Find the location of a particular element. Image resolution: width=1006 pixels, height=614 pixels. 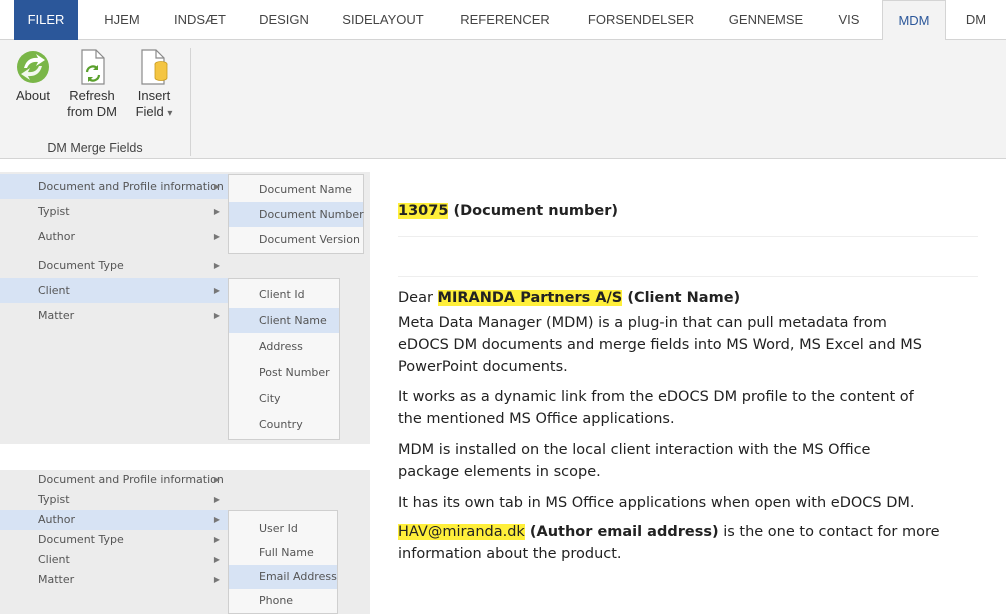

salutation-line: Dear MIRANDA Partners A/S (Client Name) is located at coordinates (569, 298).